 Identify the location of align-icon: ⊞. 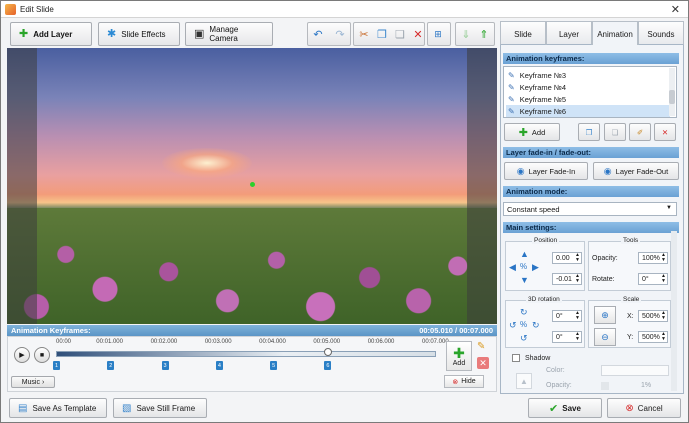
(438, 34).